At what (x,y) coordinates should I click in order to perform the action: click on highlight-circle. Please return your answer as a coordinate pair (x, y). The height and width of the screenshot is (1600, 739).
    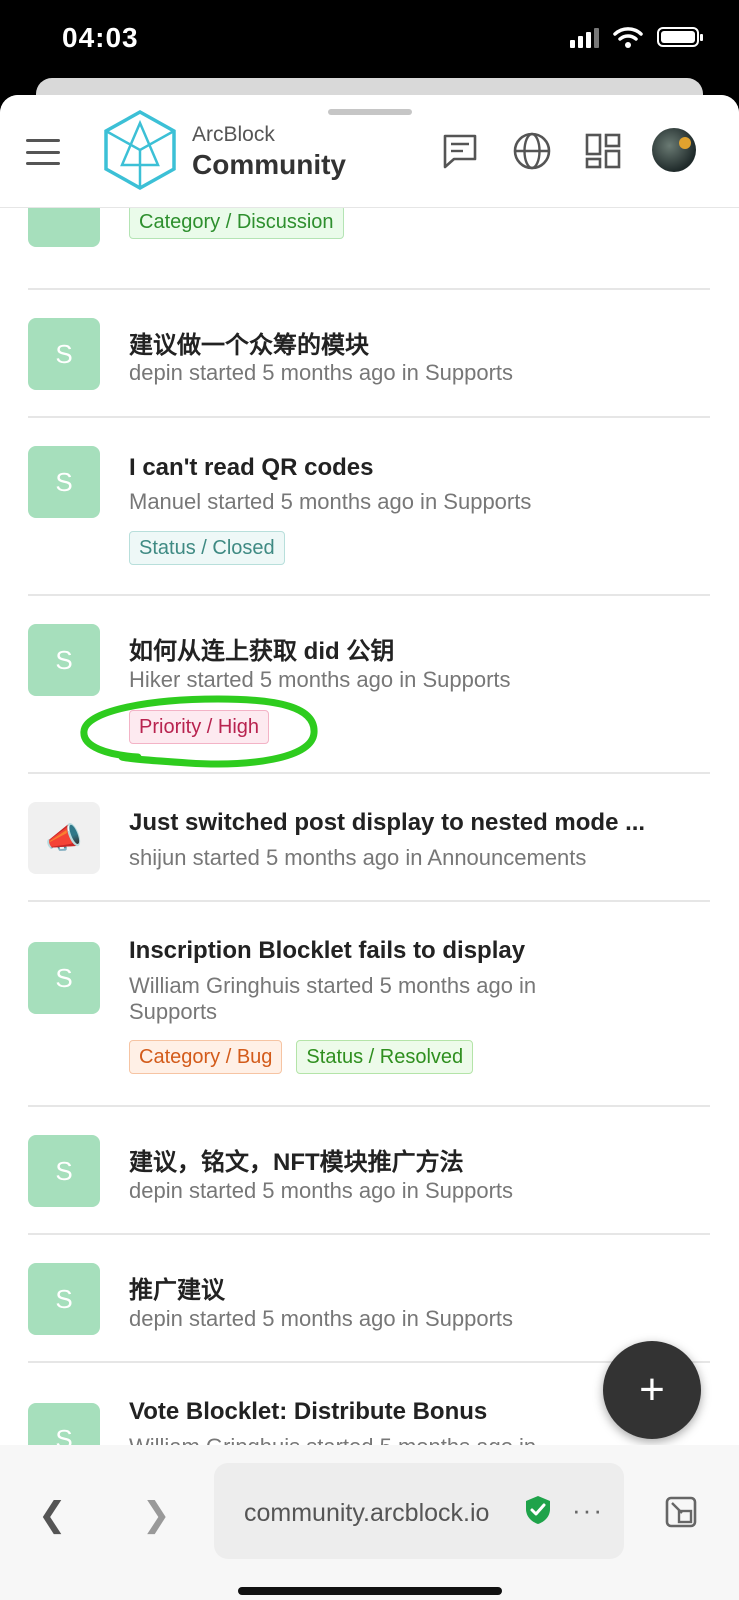
    Looking at the image, I should click on (199, 731).